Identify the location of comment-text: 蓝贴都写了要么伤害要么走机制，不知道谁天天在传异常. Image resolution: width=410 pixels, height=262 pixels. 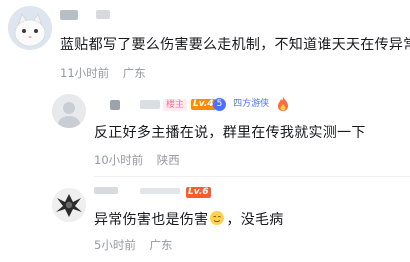
(235, 45).